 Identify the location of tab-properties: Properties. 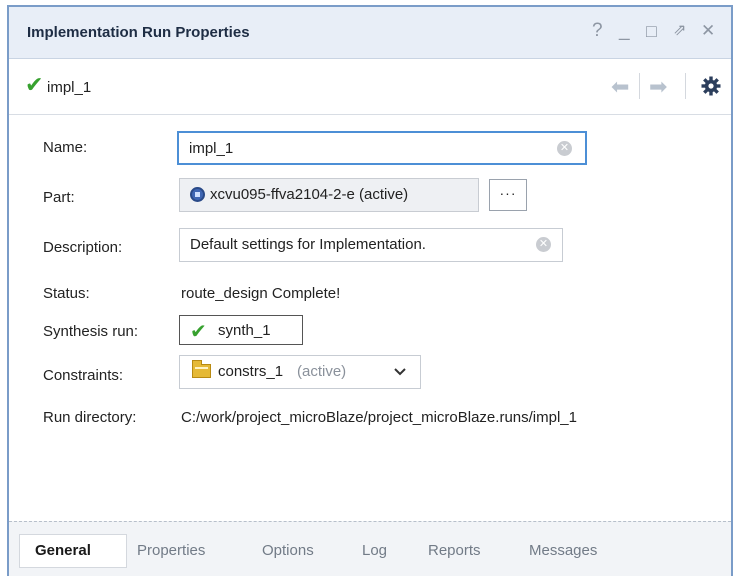
(171, 550).